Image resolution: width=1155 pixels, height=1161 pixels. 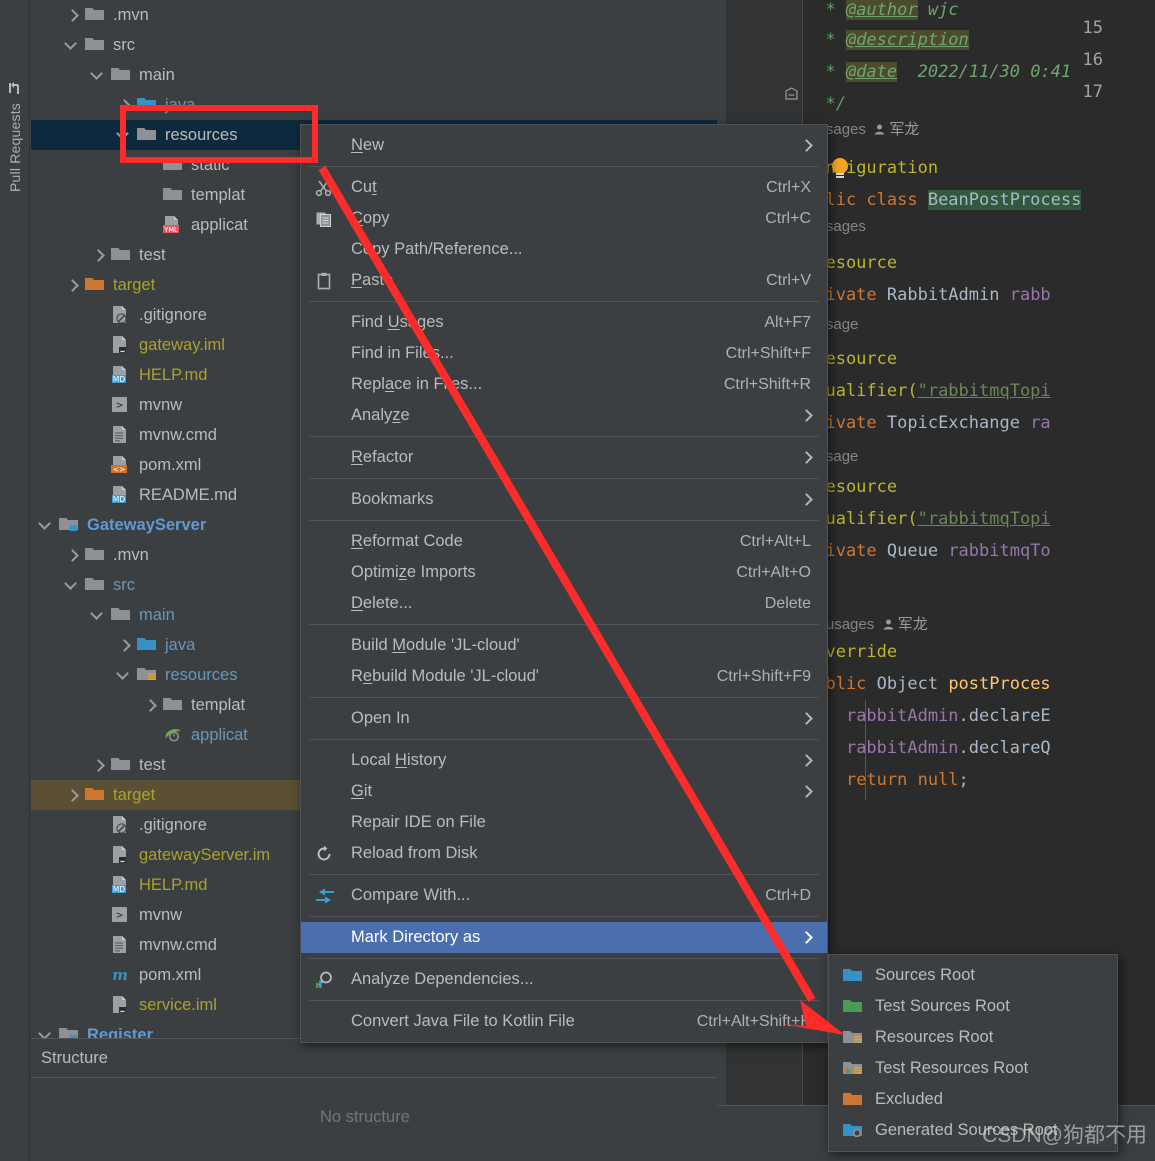 What do you see at coordinates (374, 105) in the screenshot?
I see `tree-item-java: java` at bounding box center [374, 105].